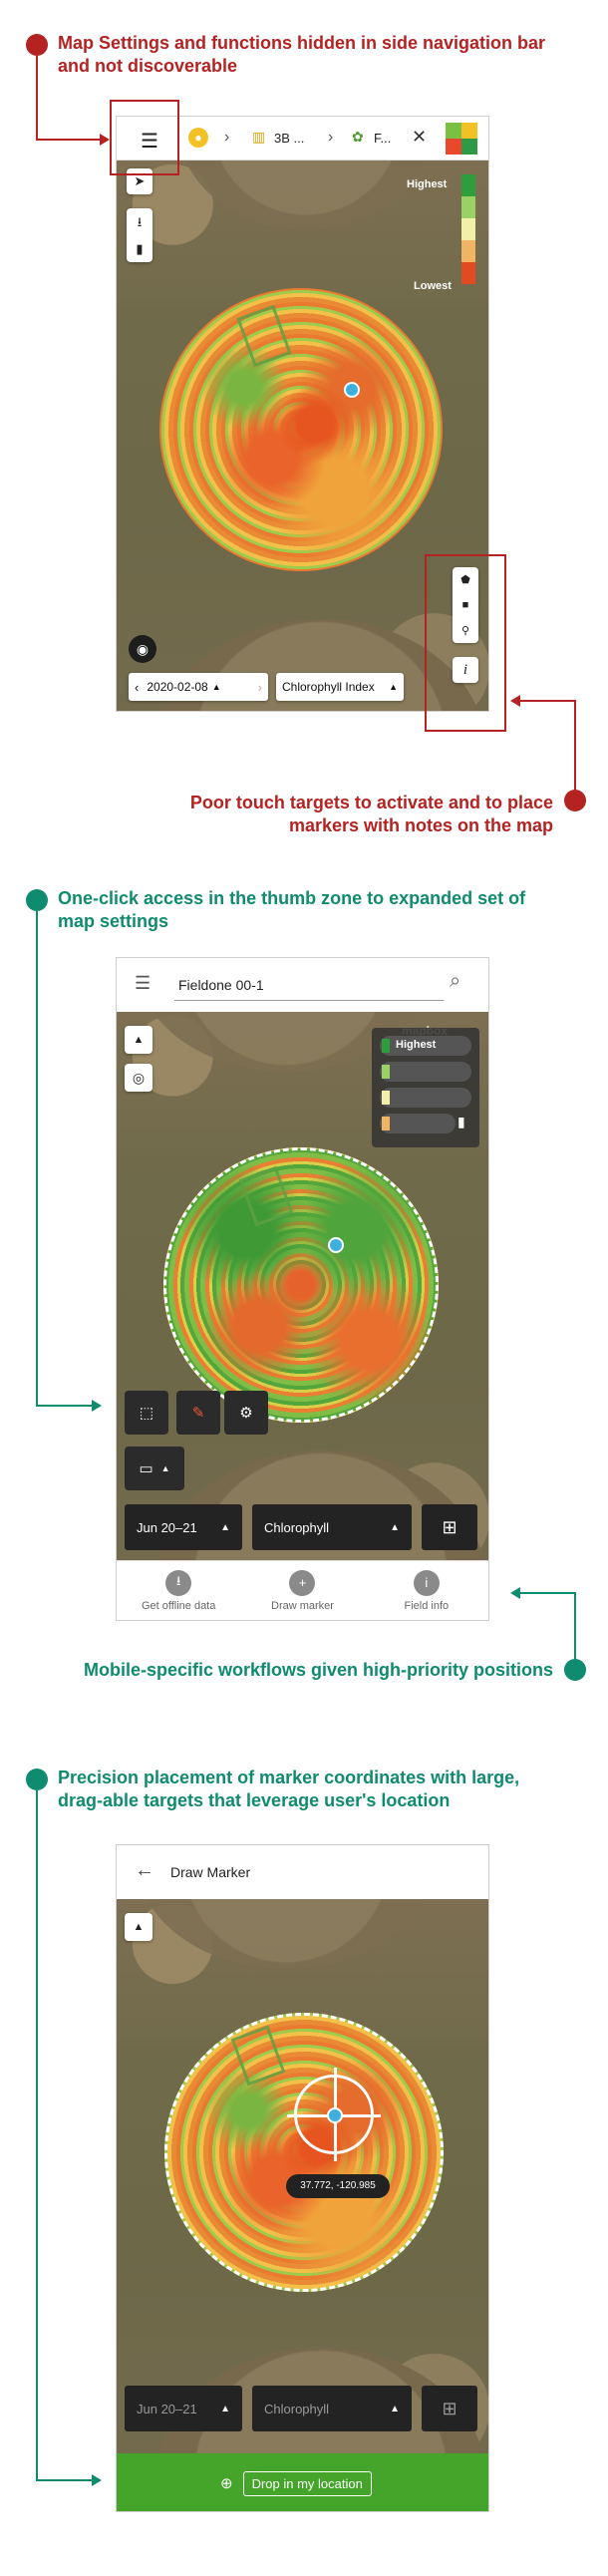  Describe the element at coordinates (145, 137) in the screenshot. I see `highlight-menu` at that location.